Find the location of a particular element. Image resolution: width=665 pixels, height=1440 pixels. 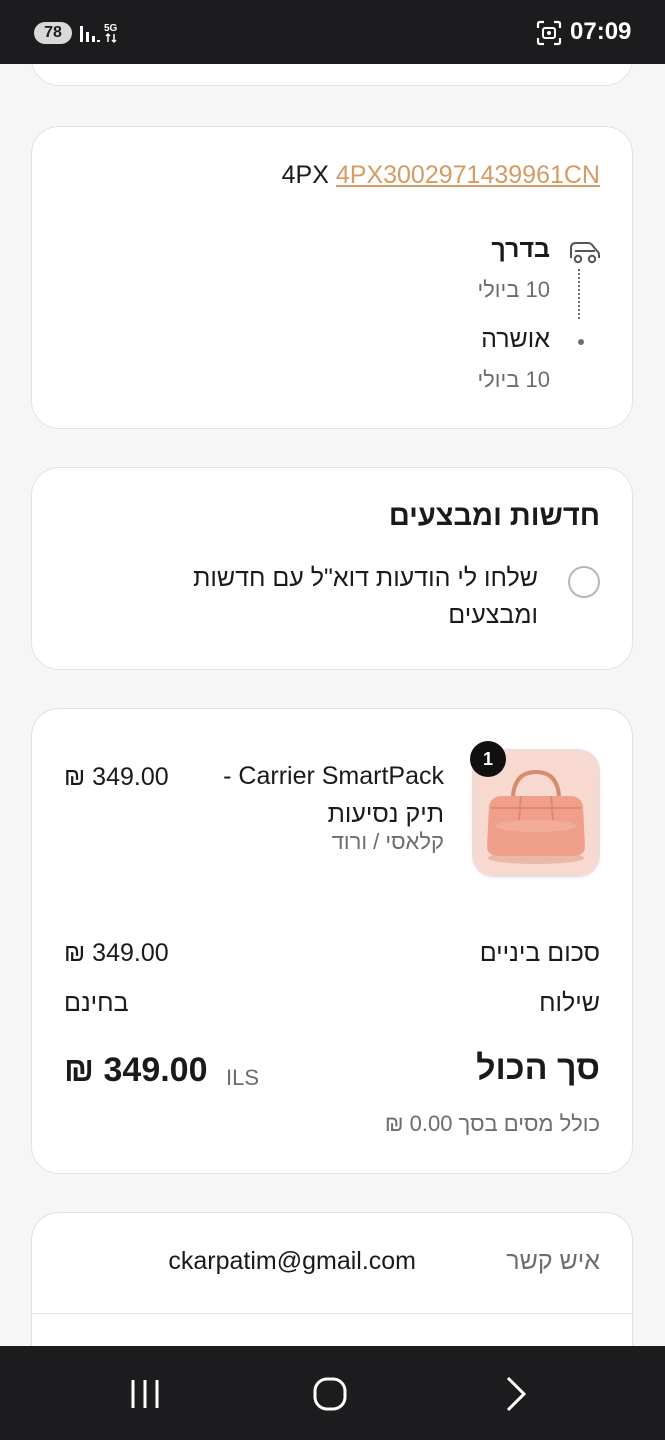

total-currency: ILS is located at coordinates (243, 1077).